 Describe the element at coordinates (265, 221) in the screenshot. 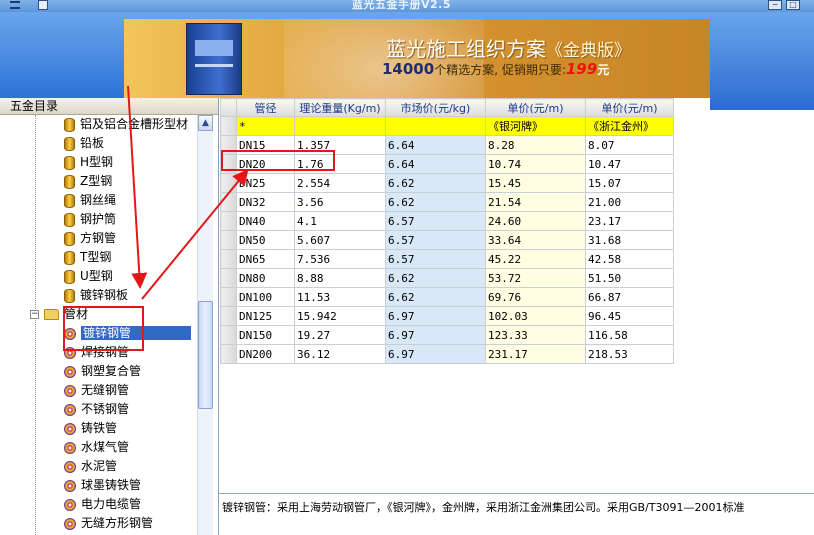

I see `grid-cell: DN40` at that location.